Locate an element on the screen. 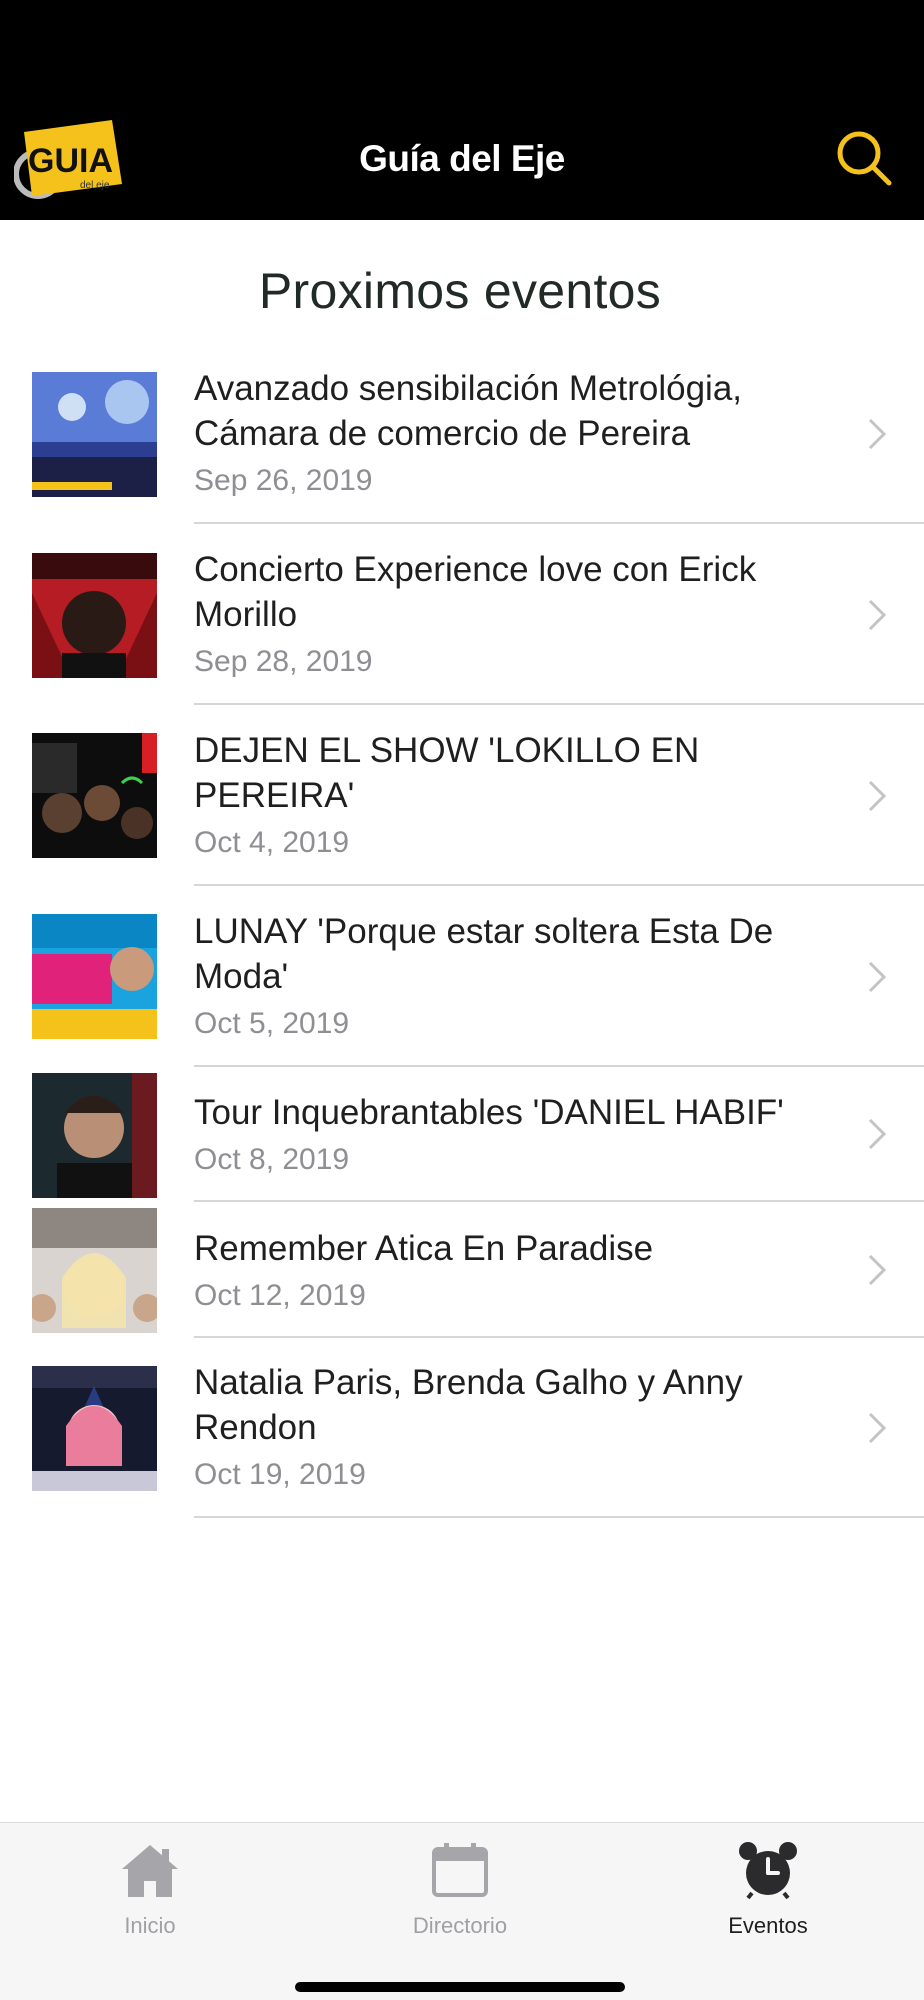  event-date: Sep 26, 2019 is located at coordinates (283, 480).